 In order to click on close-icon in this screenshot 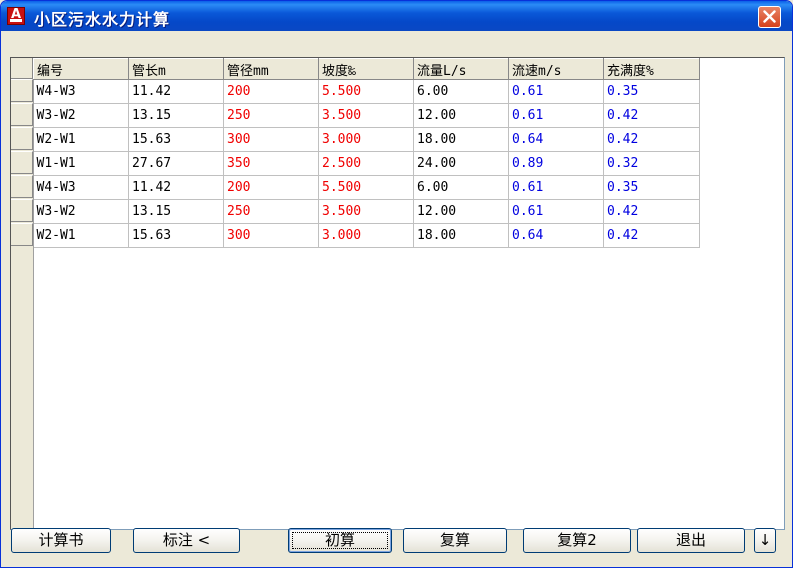, I will do `click(769, 16)`.